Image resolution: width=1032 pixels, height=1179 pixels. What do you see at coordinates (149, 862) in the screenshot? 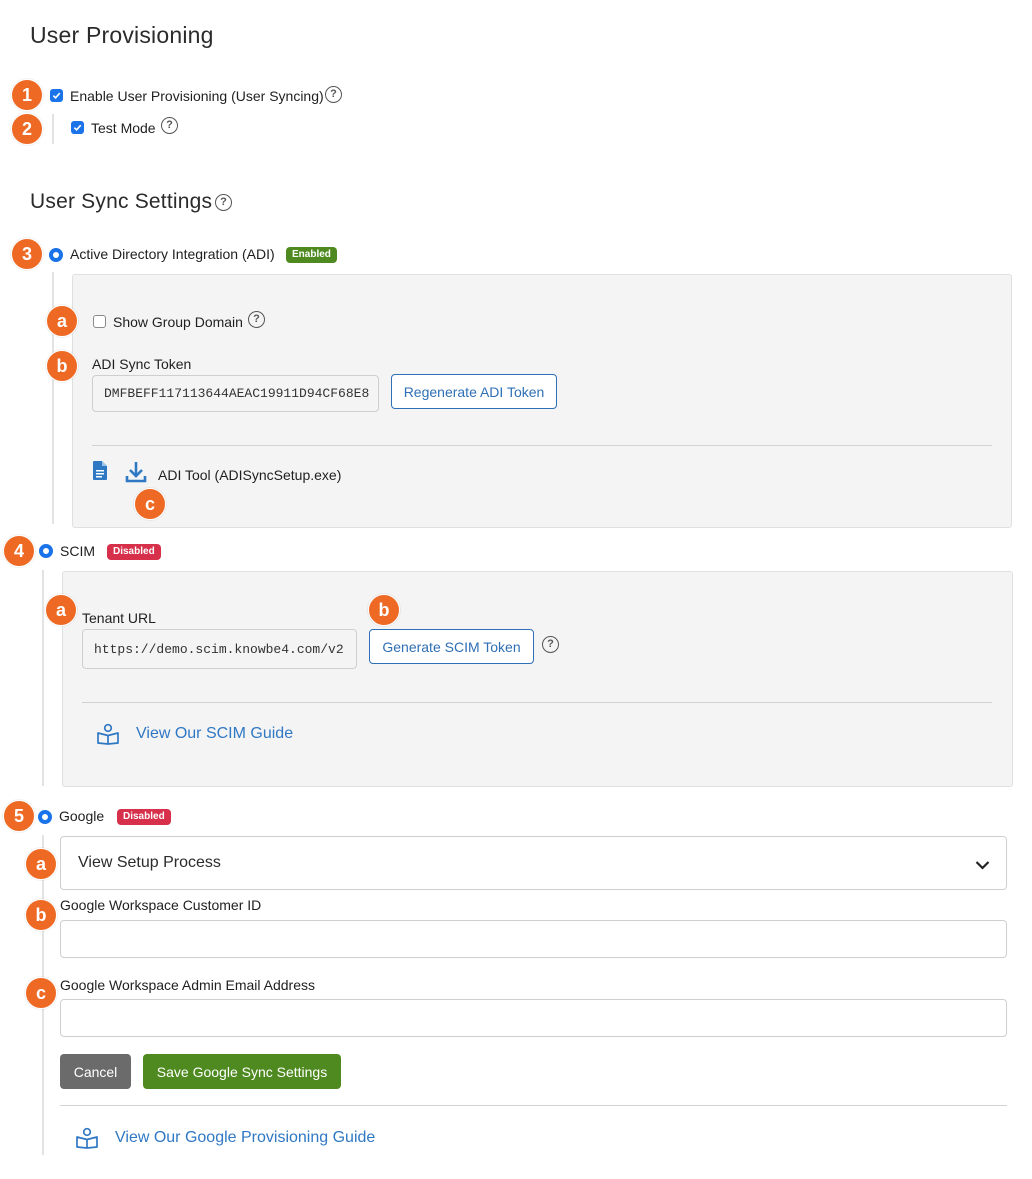
I see `setup-process-label: View Setup Process` at bounding box center [149, 862].